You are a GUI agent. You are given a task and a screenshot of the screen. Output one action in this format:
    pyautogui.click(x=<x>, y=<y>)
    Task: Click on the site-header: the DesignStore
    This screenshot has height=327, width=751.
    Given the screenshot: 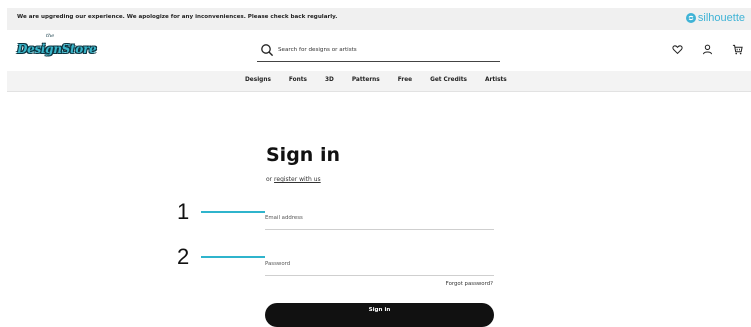 What is the action you would take?
    pyautogui.click(x=379, y=50)
    